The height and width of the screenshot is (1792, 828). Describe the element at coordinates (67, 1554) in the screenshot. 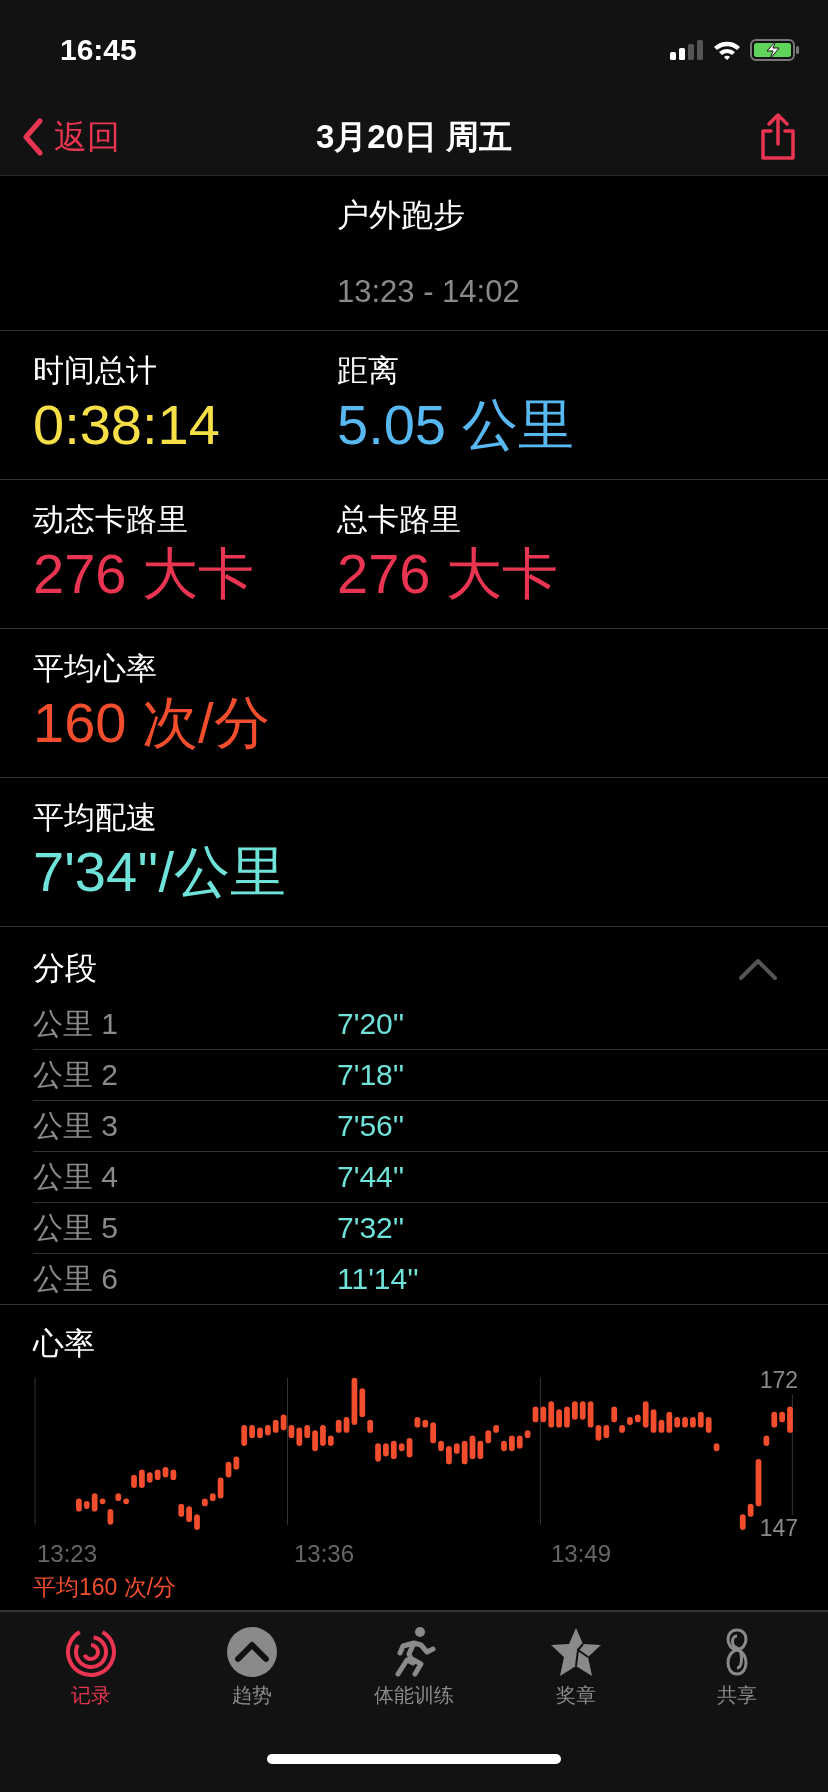

I see `axis-label: 13:23` at that location.